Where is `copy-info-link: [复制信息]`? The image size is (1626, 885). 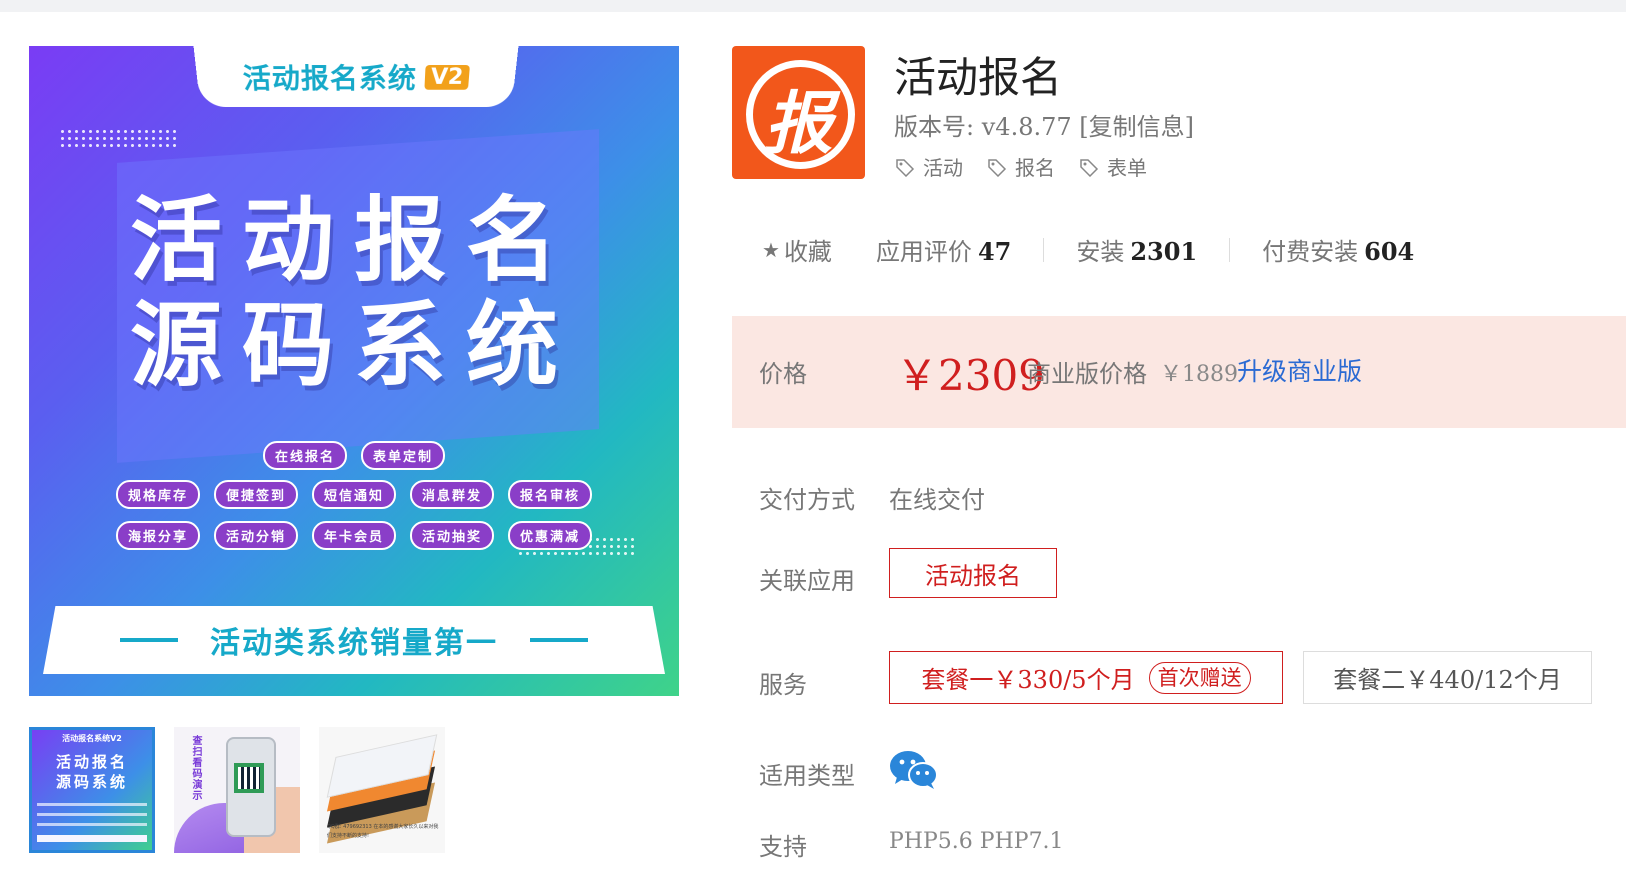 copy-info-link: [复制信息] is located at coordinates (1136, 127).